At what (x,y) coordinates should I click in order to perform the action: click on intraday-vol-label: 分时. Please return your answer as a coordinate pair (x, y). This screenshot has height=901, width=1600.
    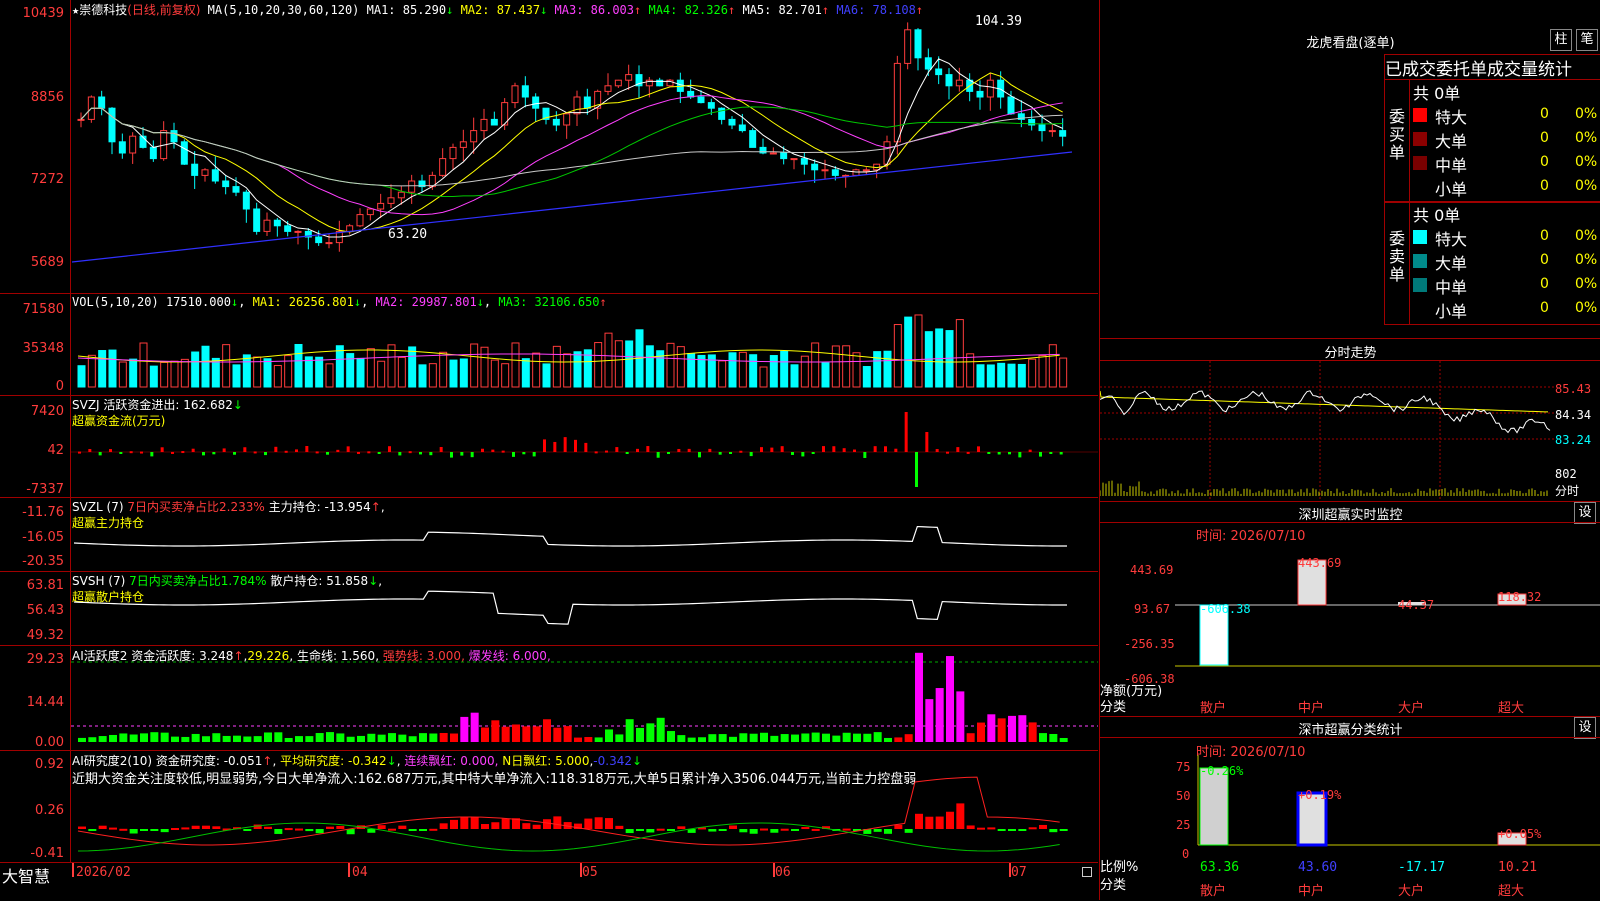
    Looking at the image, I should click on (1567, 491).